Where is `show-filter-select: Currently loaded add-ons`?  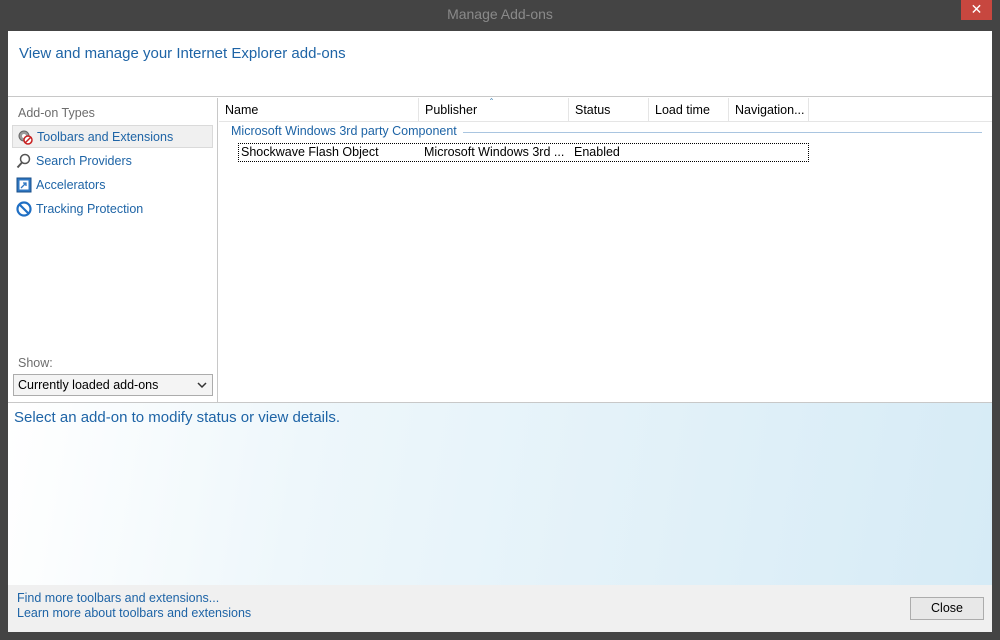
show-filter-select: Currently loaded add-ons is located at coordinates (113, 385).